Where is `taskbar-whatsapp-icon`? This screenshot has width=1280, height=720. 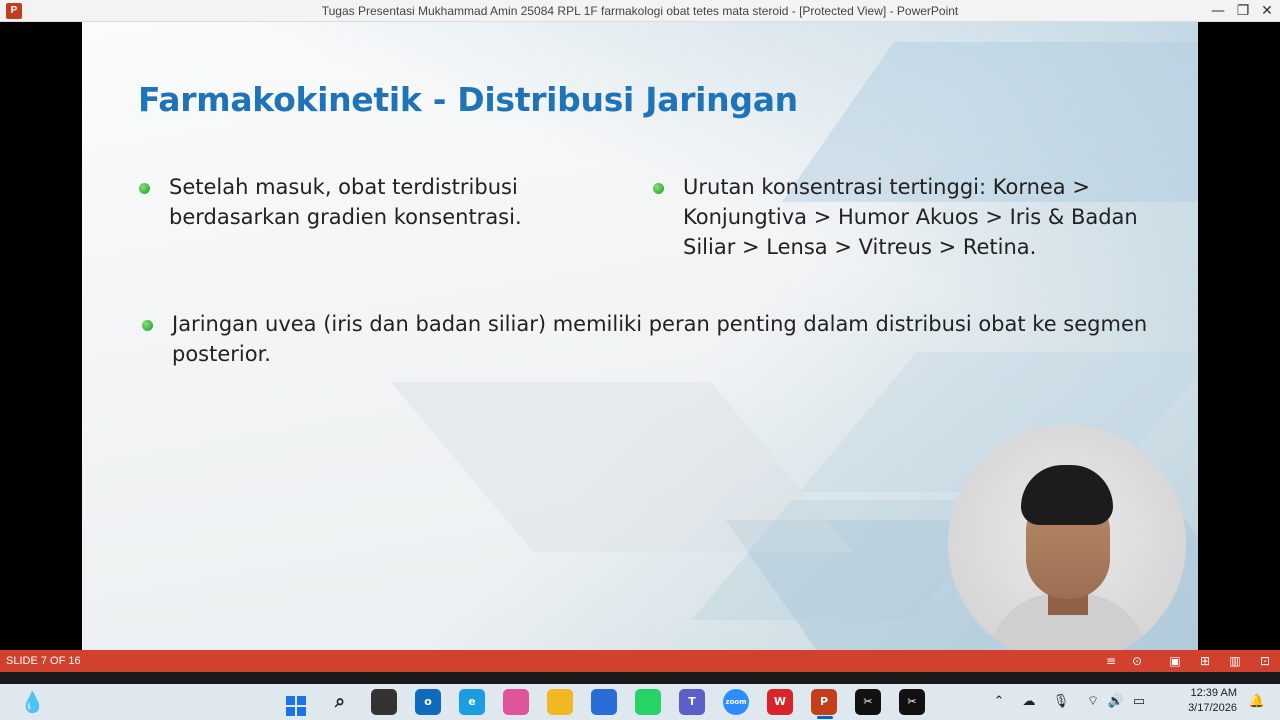
taskbar-whatsapp-icon is located at coordinates (648, 702).